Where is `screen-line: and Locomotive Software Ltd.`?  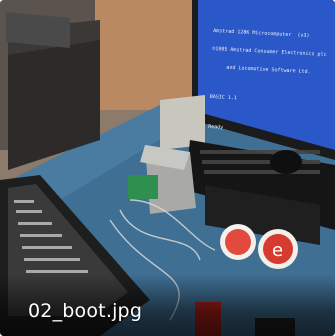 screen-line: and Locomotive Software Ltd. is located at coordinates (261, 69).